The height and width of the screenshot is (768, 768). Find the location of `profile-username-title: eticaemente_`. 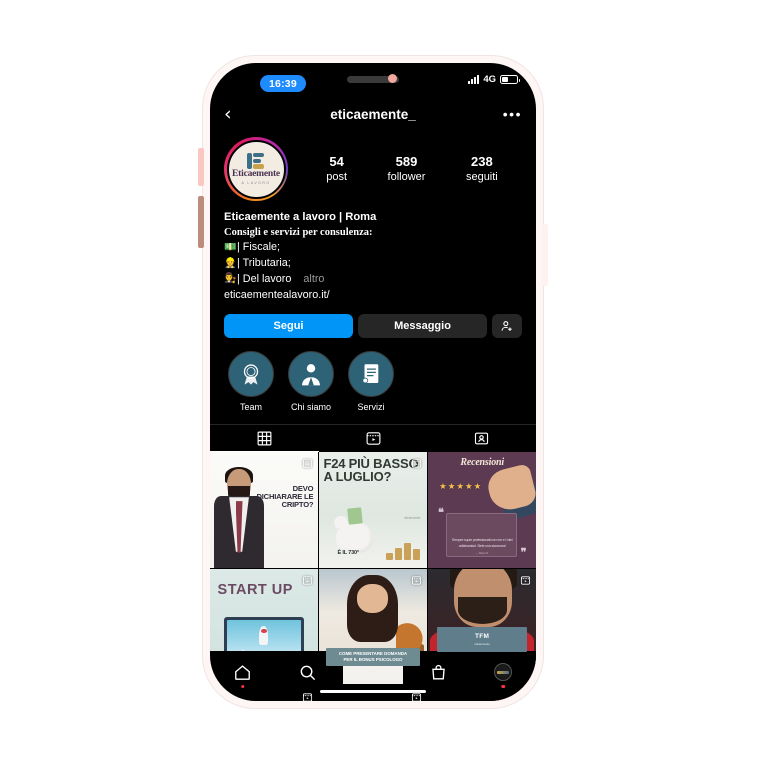

profile-username-title: eticaemente_ is located at coordinates (373, 114).